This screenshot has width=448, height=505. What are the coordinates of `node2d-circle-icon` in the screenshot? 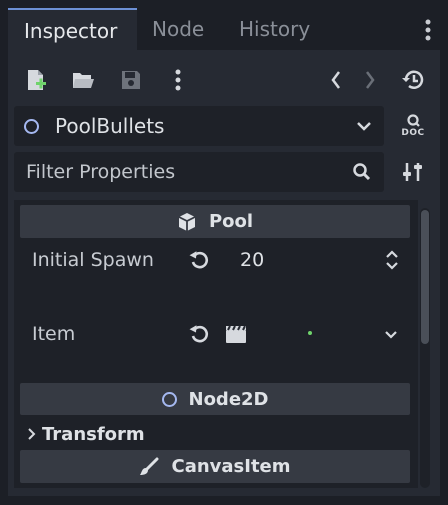 It's located at (169, 399).